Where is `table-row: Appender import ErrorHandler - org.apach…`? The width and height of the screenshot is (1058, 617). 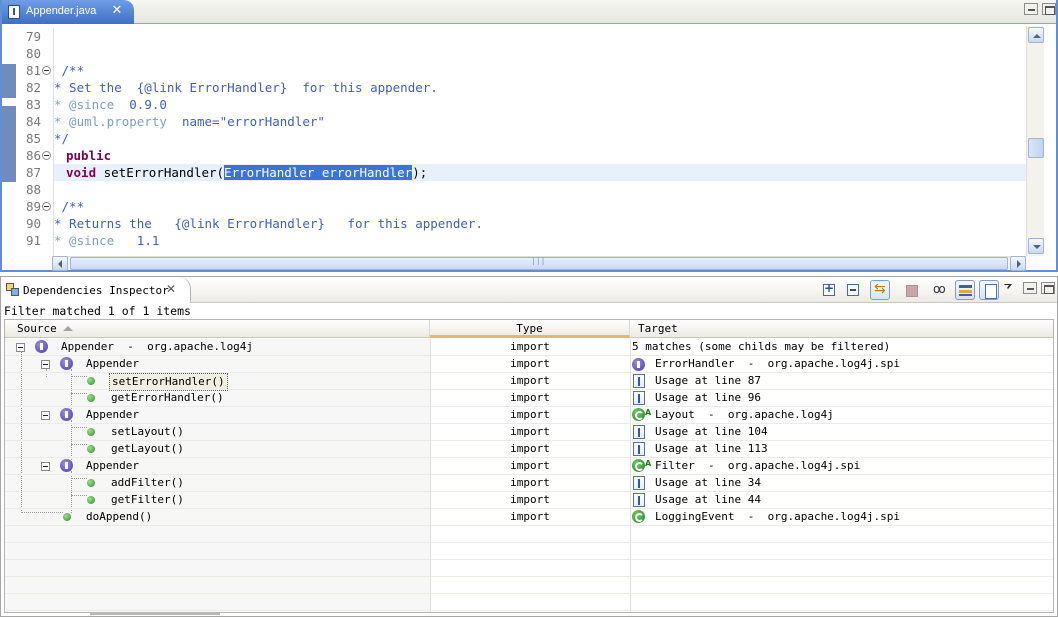 table-row: Appender import ErrorHandler - org.apach… is located at coordinates (529, 364).